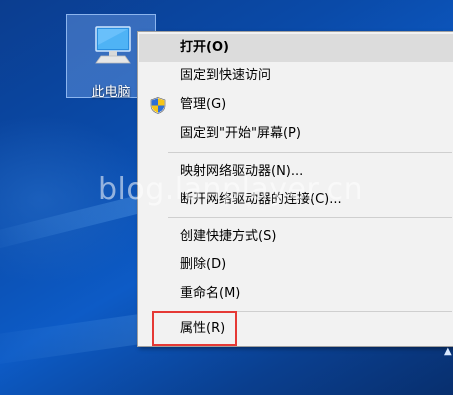  What do you see at coordinates (204, 47) in the screenshot?
I see `menu-item-open-label: 打开(O)` at bounding box center [204, 47].